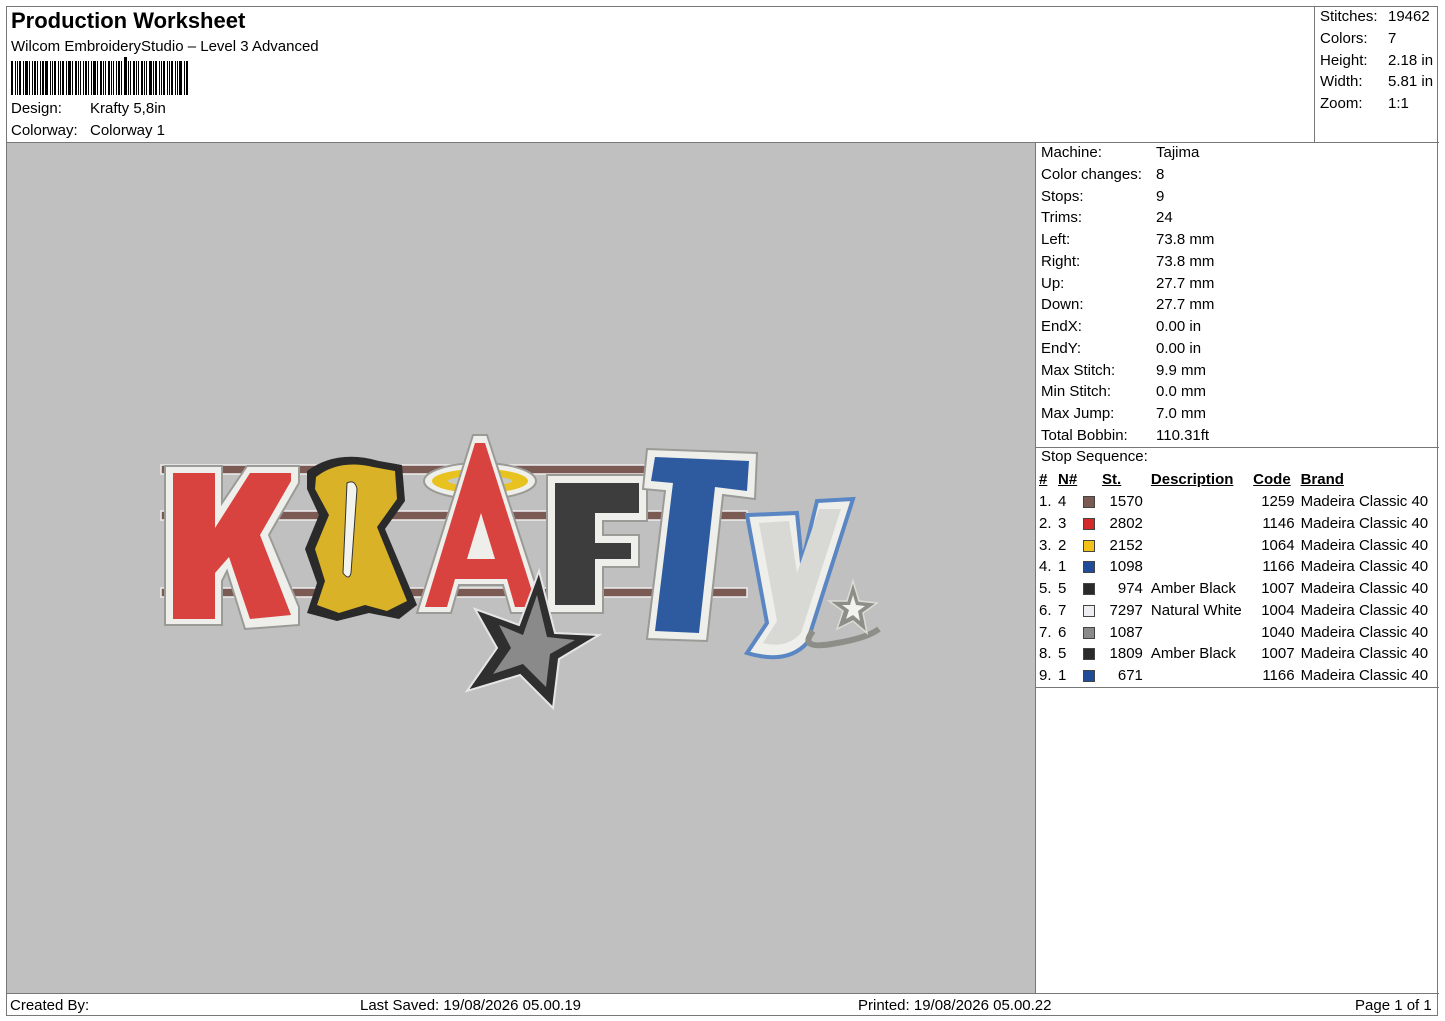 This screenshot has height=1021, width=1445. Describe the element at coordinates (232, 548) in the screenshot. I see `letter-k` at that location.